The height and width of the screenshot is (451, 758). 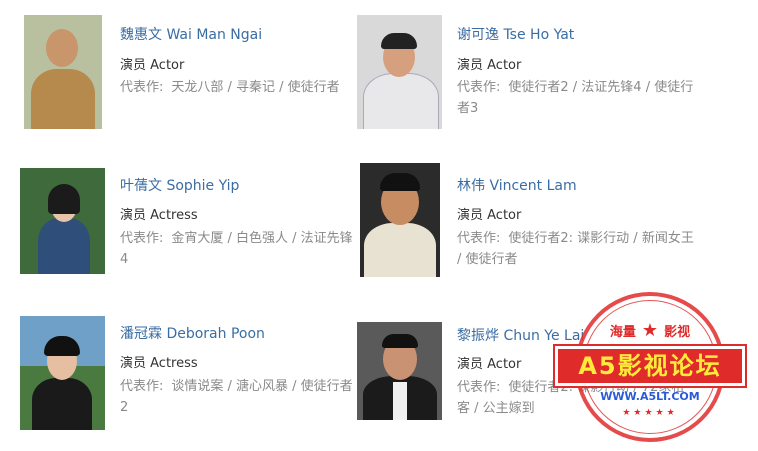 What do you see at coordinates (650, 413) in the screenshot?
I see `stamp-bottom-stars-icon: ★★★★★` at bounding box center [650, 413].